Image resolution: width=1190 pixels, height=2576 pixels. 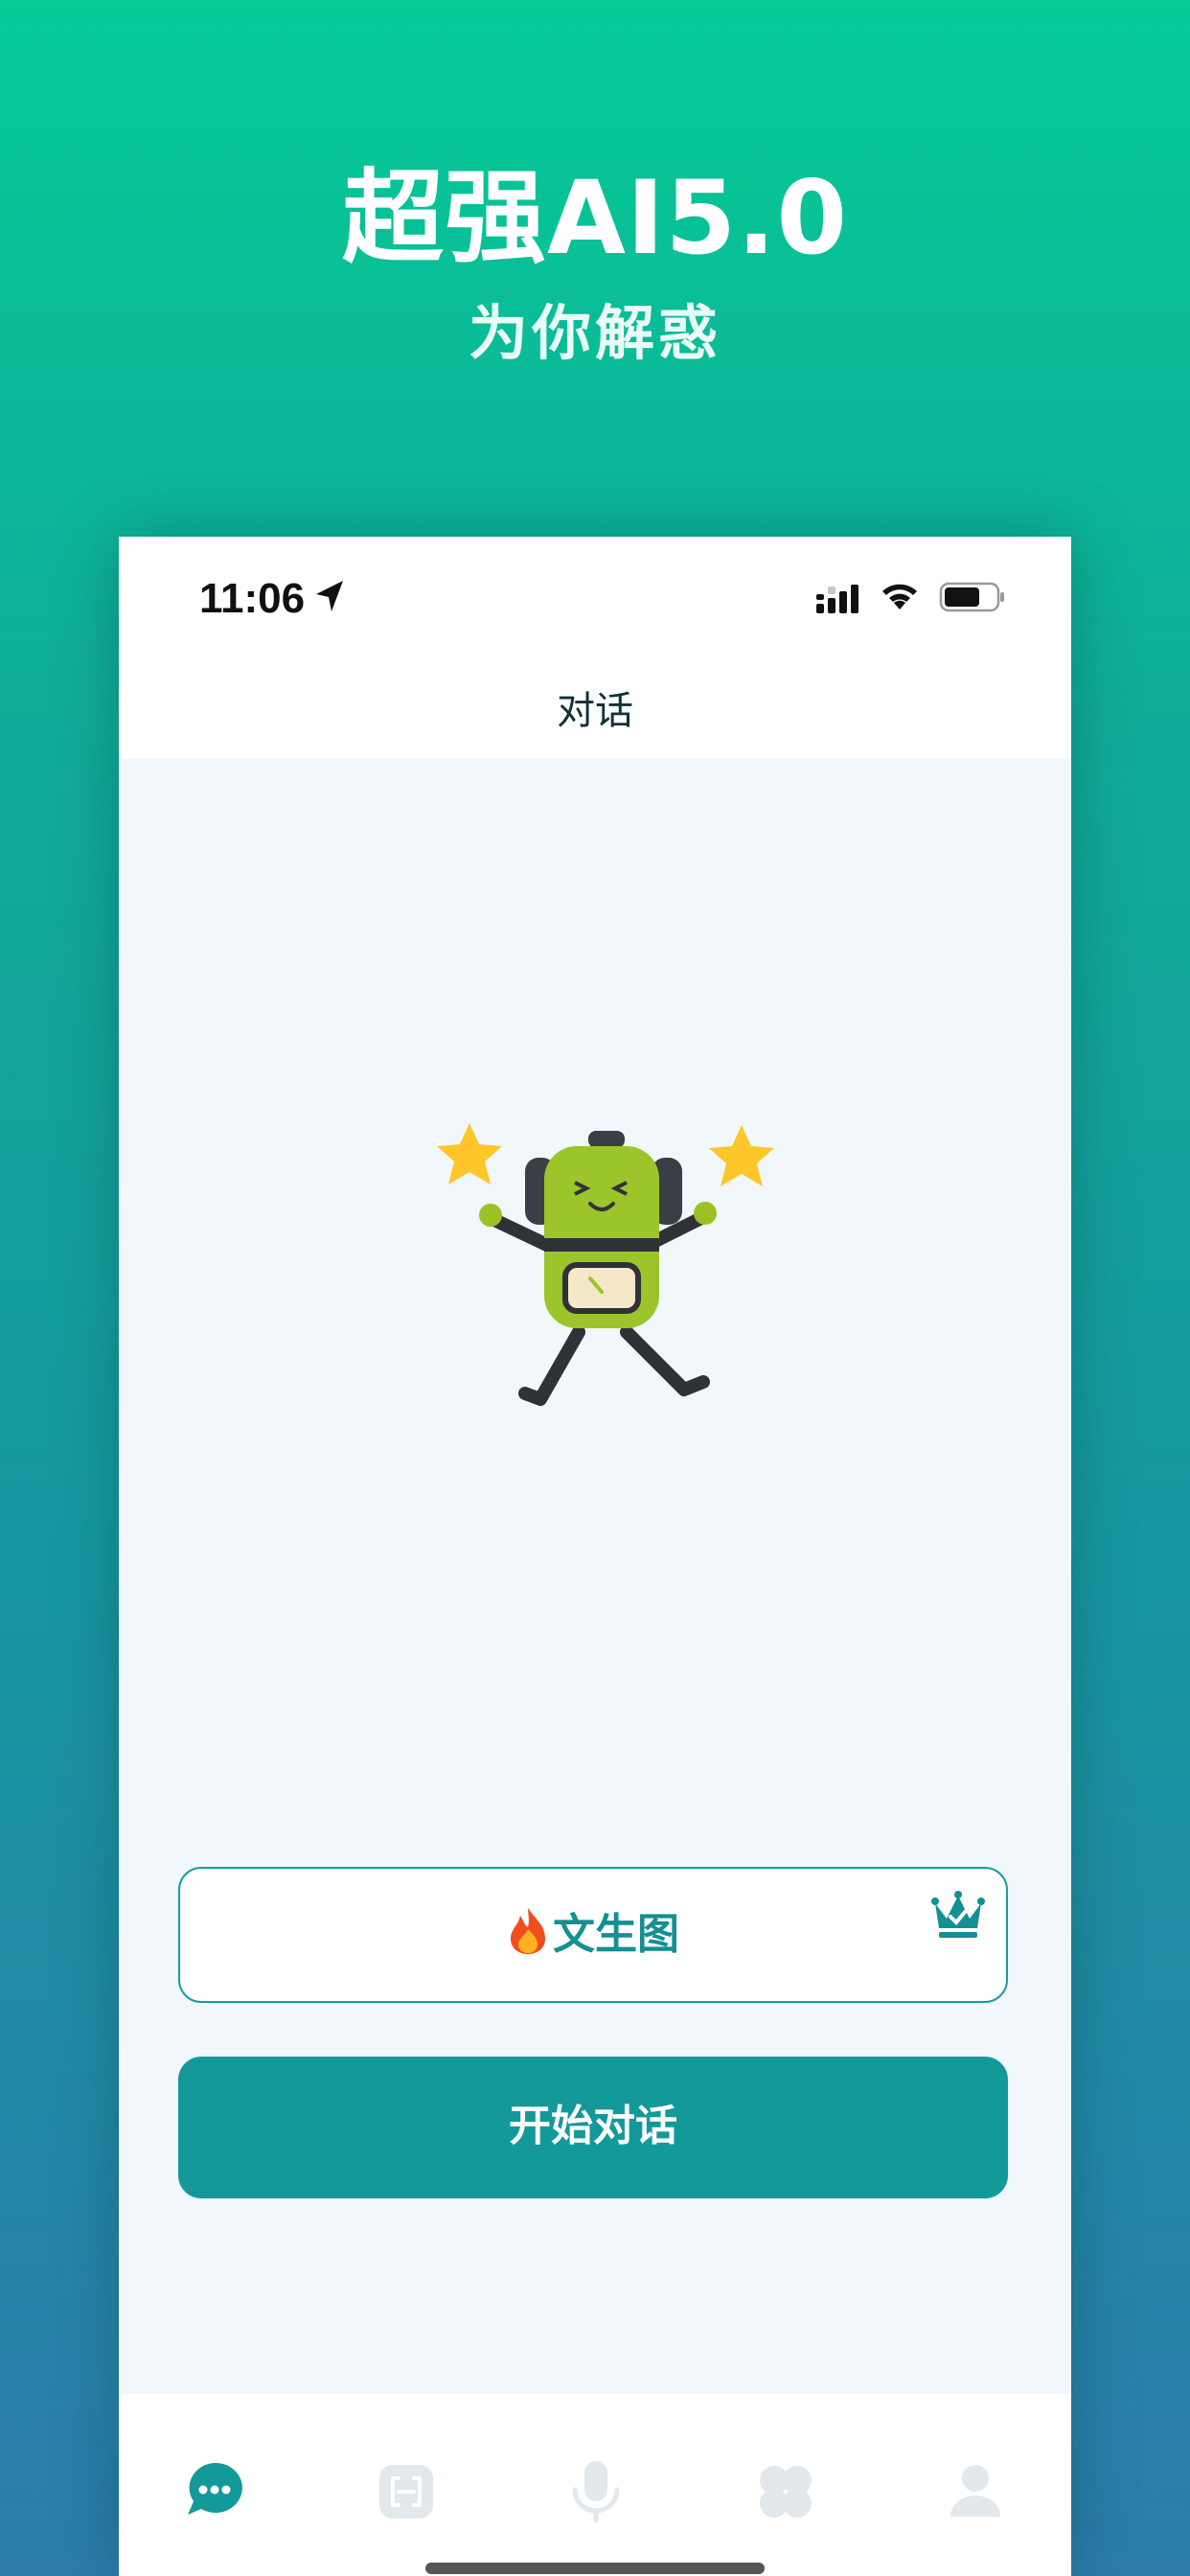 What do you see at coordinates (214, 2491) in the screenshot?
I see `chat-bubble-icon` at bounding box center [214, 2491].